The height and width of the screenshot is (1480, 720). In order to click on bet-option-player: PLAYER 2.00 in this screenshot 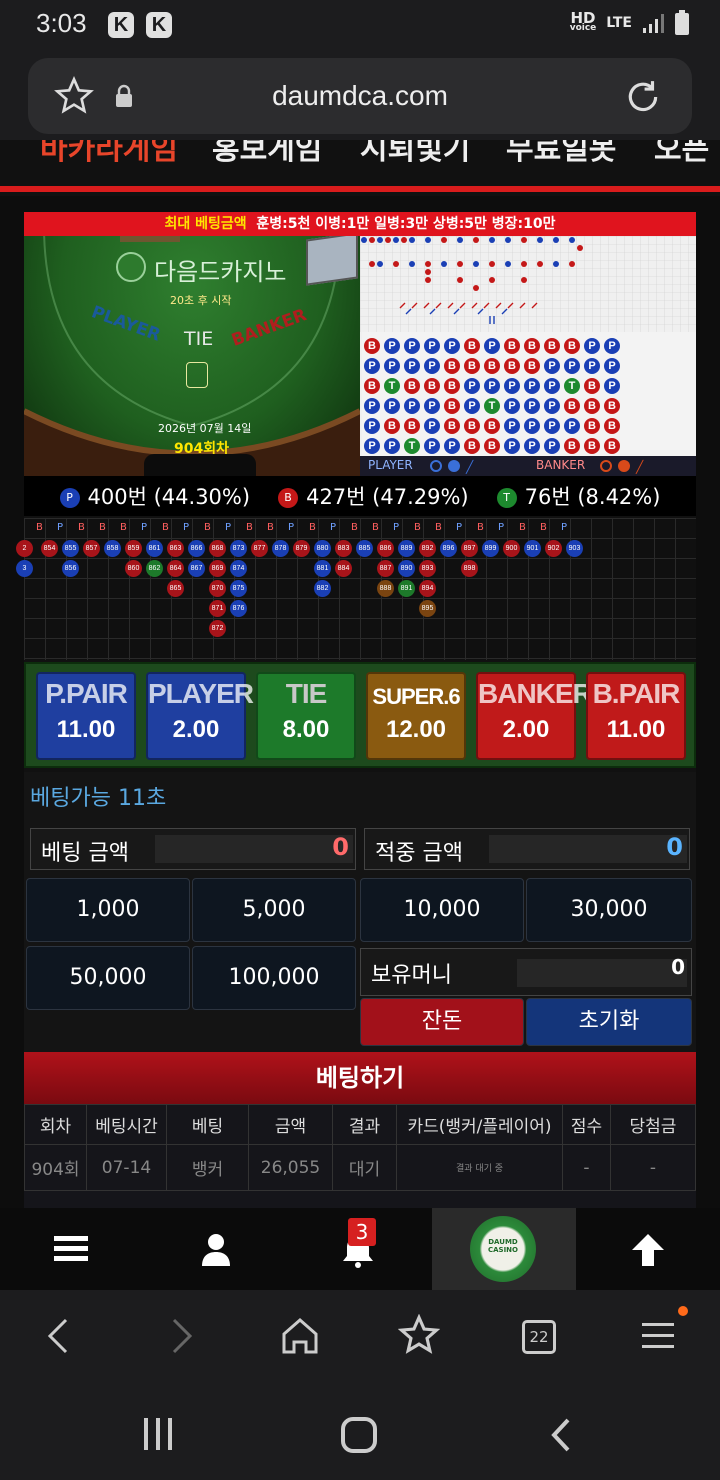, I will do `click(200, 716)`.